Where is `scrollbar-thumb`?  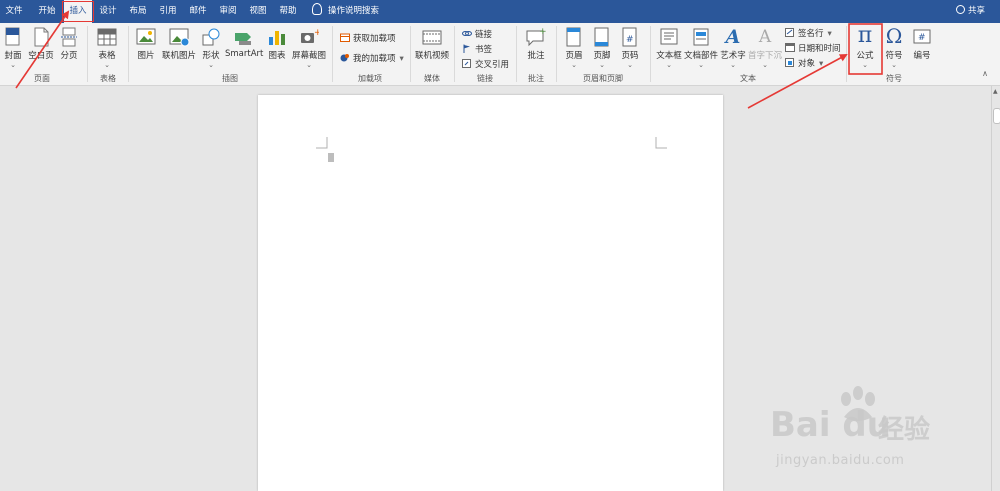
scrollbar-thumb is located at coordinates (996, 116).